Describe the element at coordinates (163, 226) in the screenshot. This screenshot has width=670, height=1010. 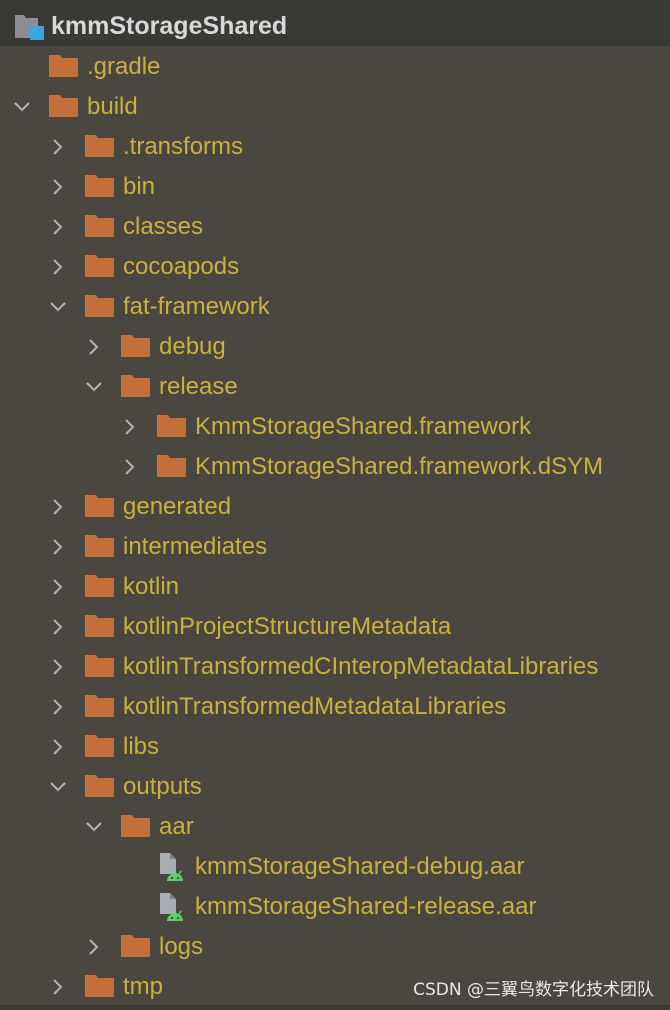
I see `tree-item-label: classes` at that location.